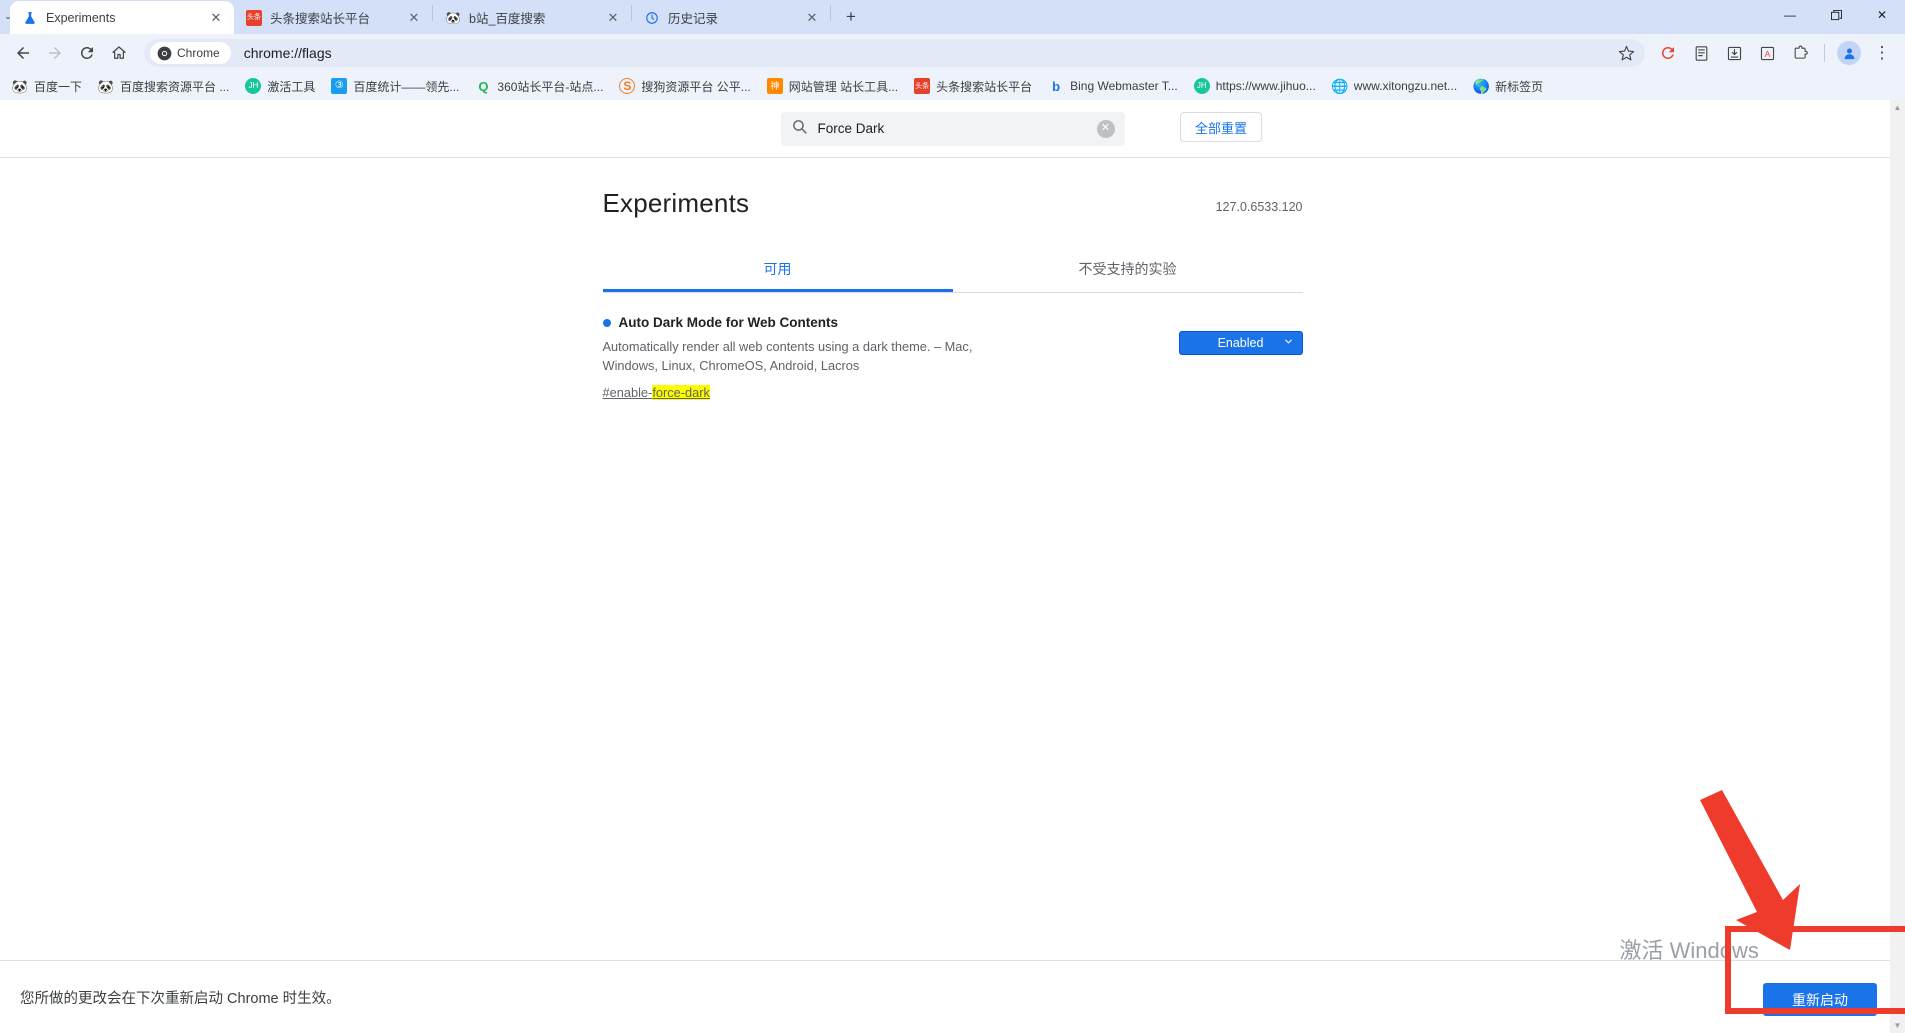 This screenshot has width=1905, height=1033. I want to click on scroll-up-arrow-icon: ▲, so click(1897, 107).